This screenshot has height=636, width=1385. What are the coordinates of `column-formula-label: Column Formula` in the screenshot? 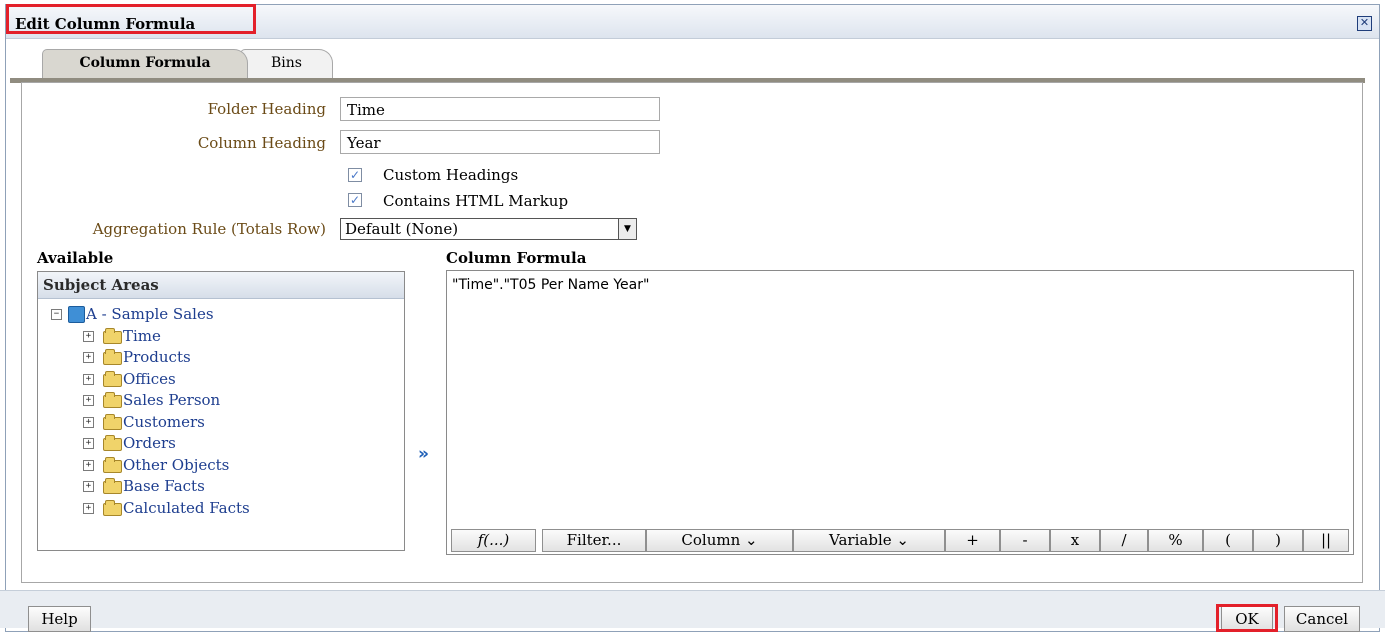 It's located at (516, 258).